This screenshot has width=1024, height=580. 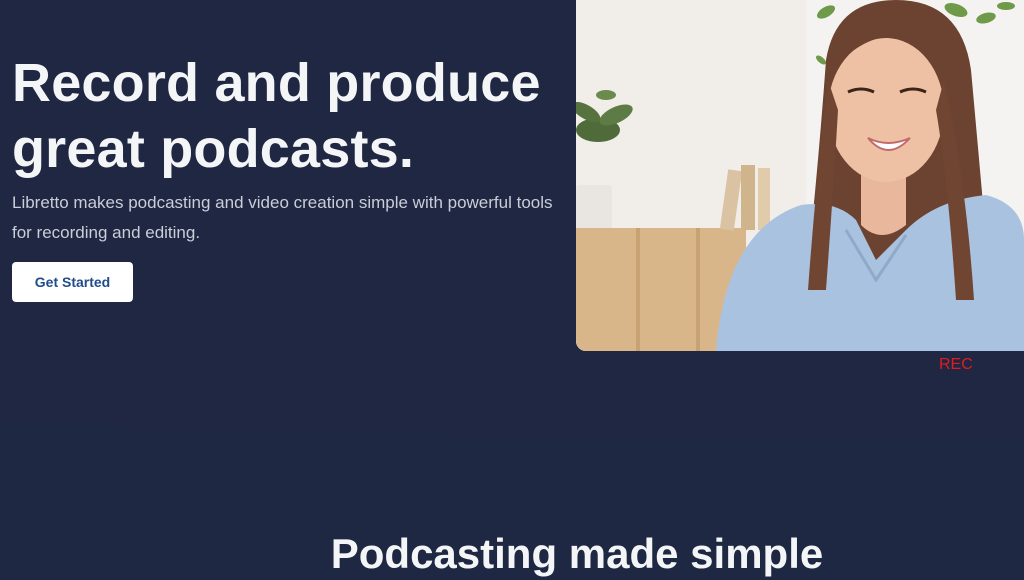 What do you see at coordinates (886, 110) in the screenshot?
I see `person-face` at bounding box center [886, 110].